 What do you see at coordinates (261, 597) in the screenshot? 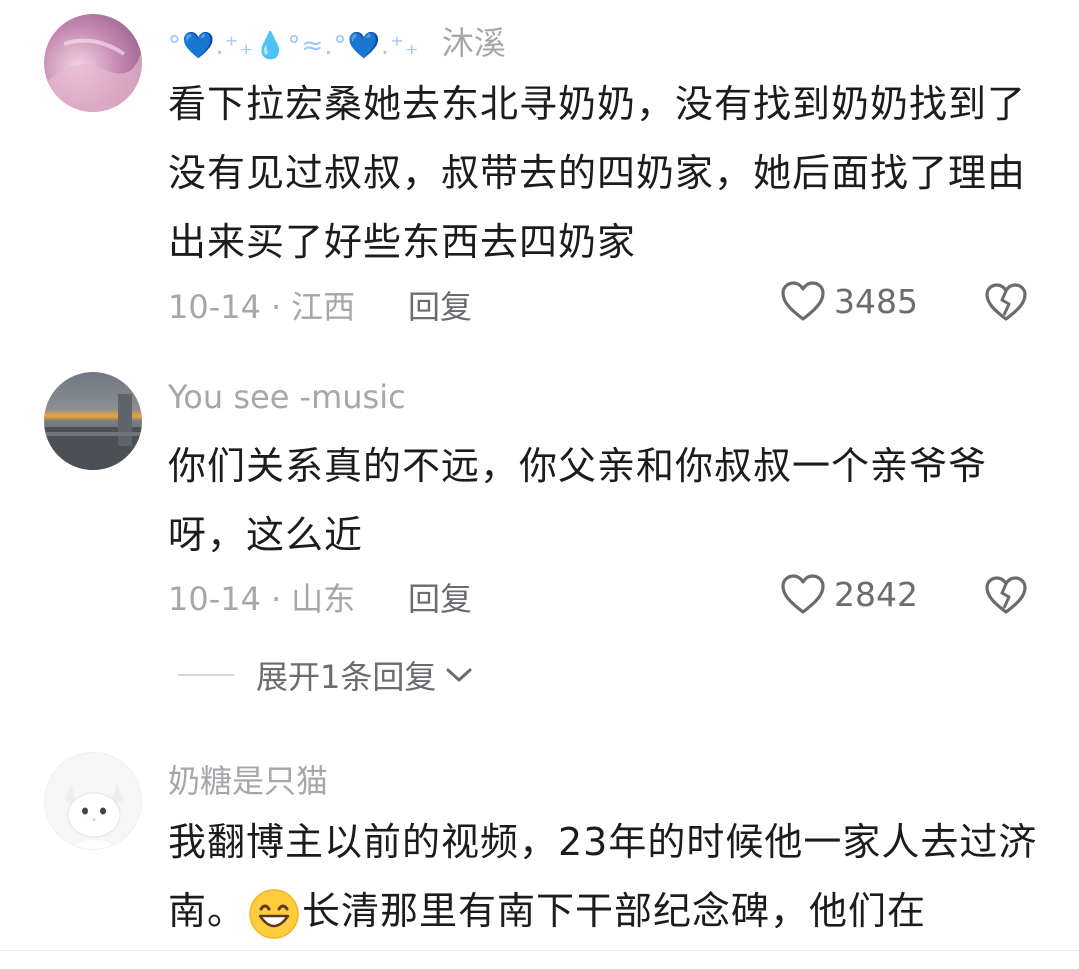
I see `comment-meta: 10-14 · 山东` at bounding box center [261, 597].